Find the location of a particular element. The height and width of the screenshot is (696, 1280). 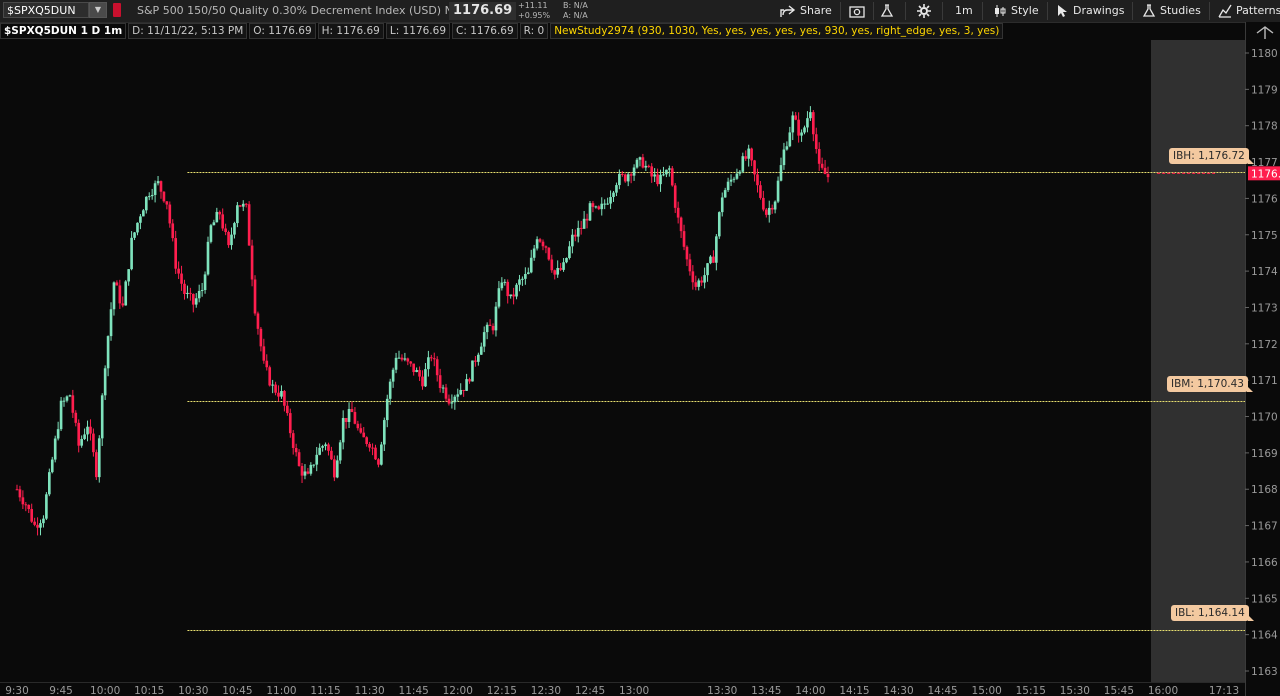

last-price-tag-label: 1176. is located at coordinates (1265, 174).